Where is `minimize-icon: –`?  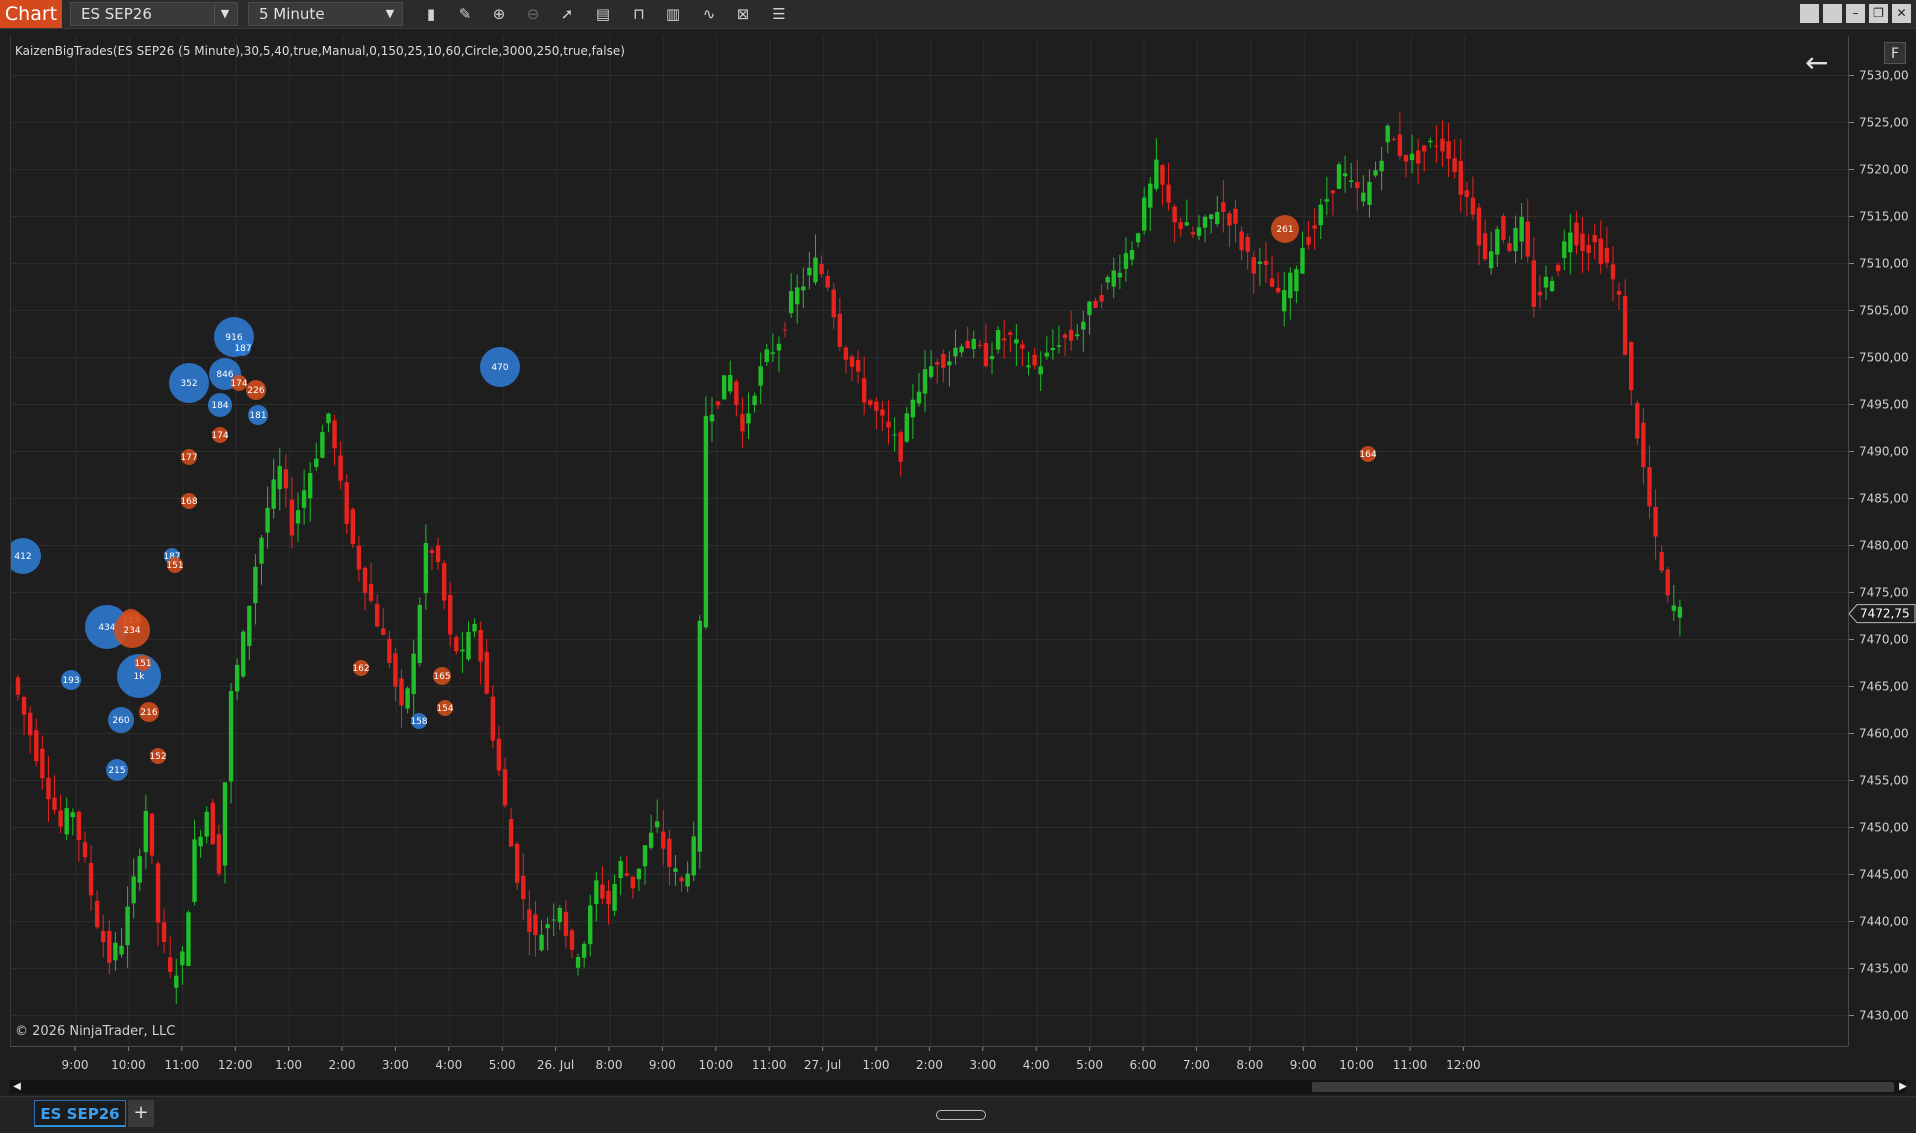
minimize-icon: – is located at coordinates (1855, 13).